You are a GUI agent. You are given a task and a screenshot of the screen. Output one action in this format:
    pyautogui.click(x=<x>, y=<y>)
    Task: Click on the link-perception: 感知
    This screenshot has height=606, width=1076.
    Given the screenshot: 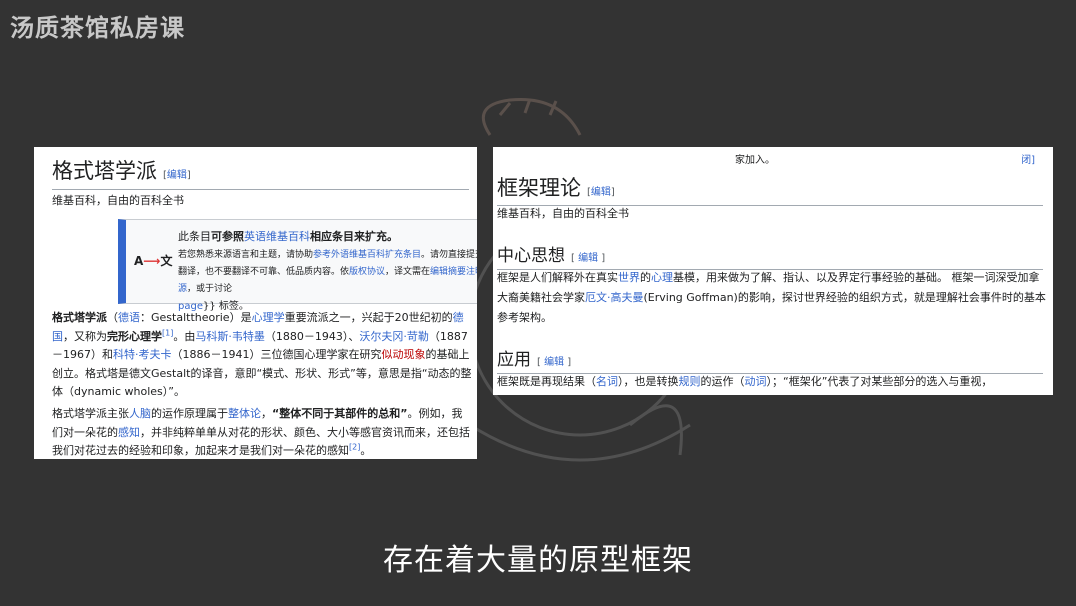 What is the action you would take?
    pyautogui.click(x=129, y=432)
    